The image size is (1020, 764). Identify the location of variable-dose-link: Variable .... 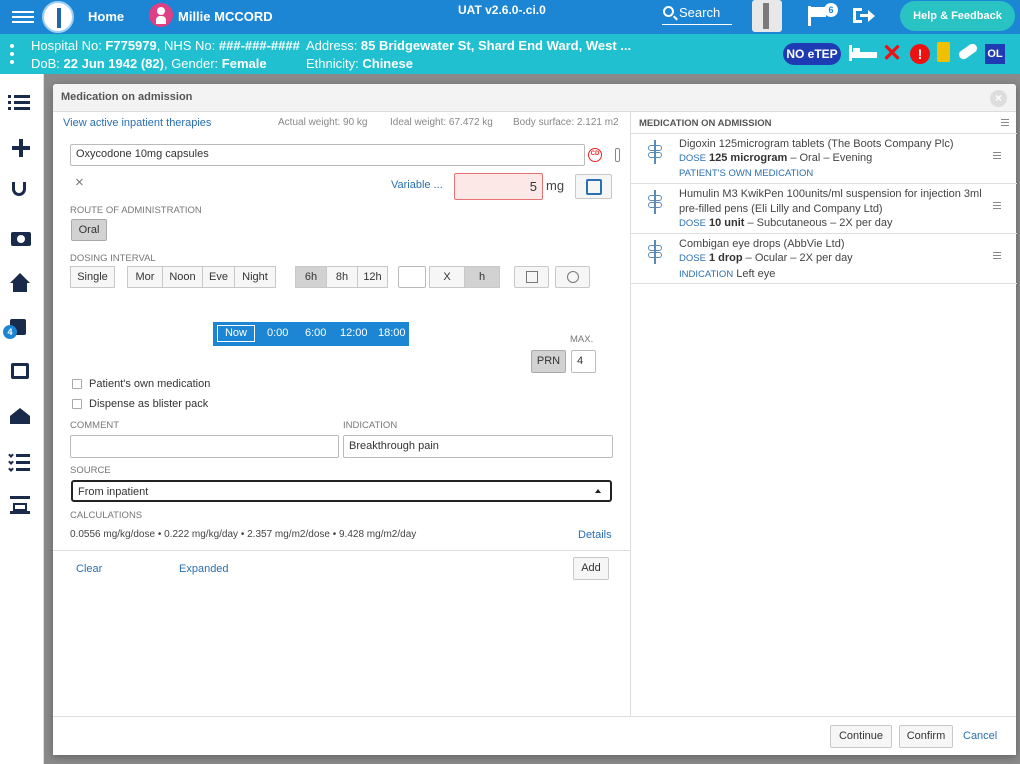
(417, 185).